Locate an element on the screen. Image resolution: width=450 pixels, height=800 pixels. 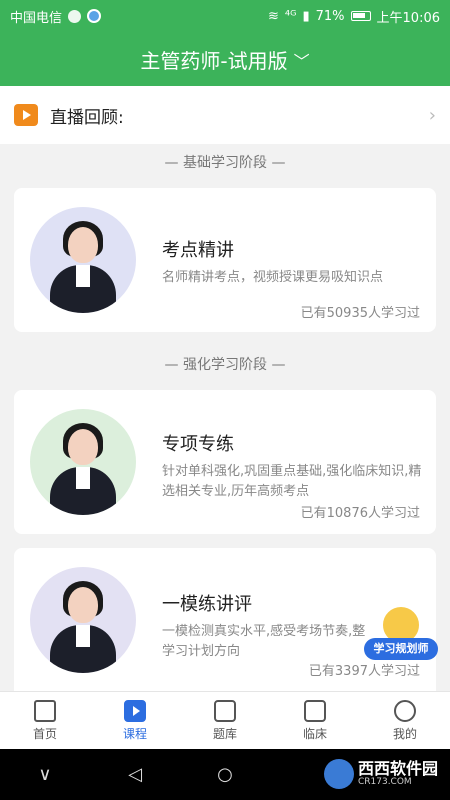
planner-label: 学习规划师 is located at coordinates (401, 649).